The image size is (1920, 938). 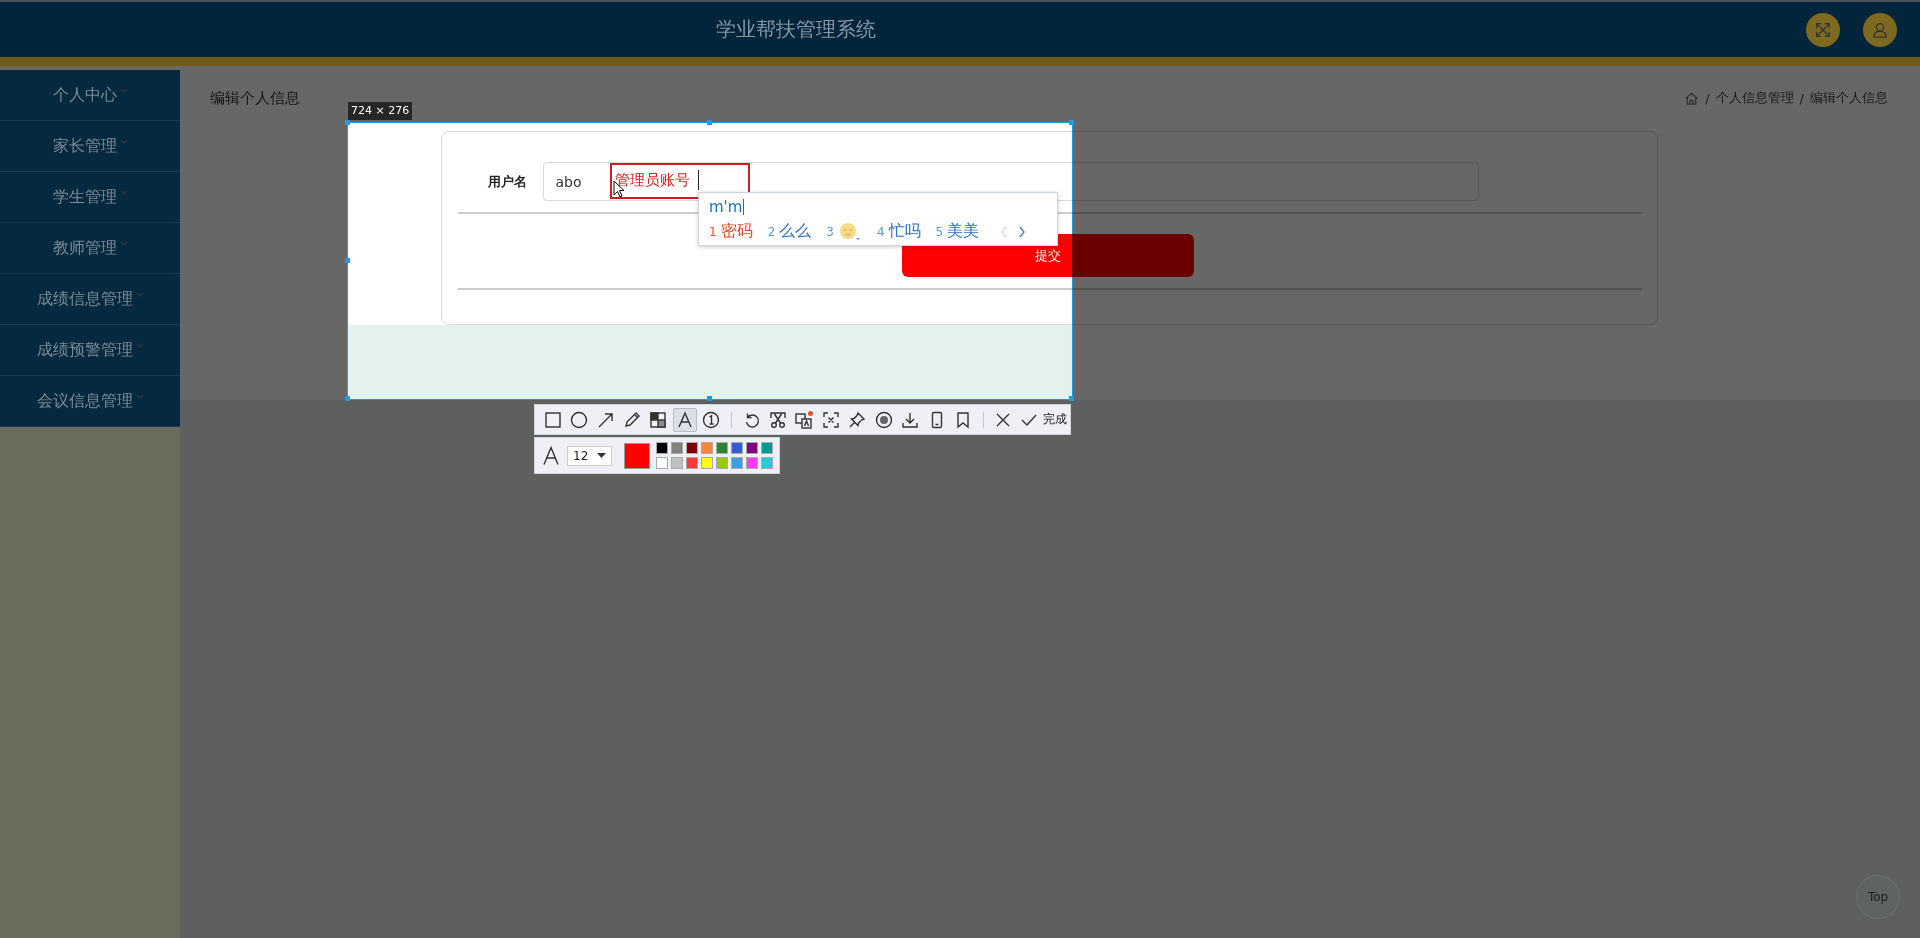 I want to click on user-button, so click(x=1880, y=29).